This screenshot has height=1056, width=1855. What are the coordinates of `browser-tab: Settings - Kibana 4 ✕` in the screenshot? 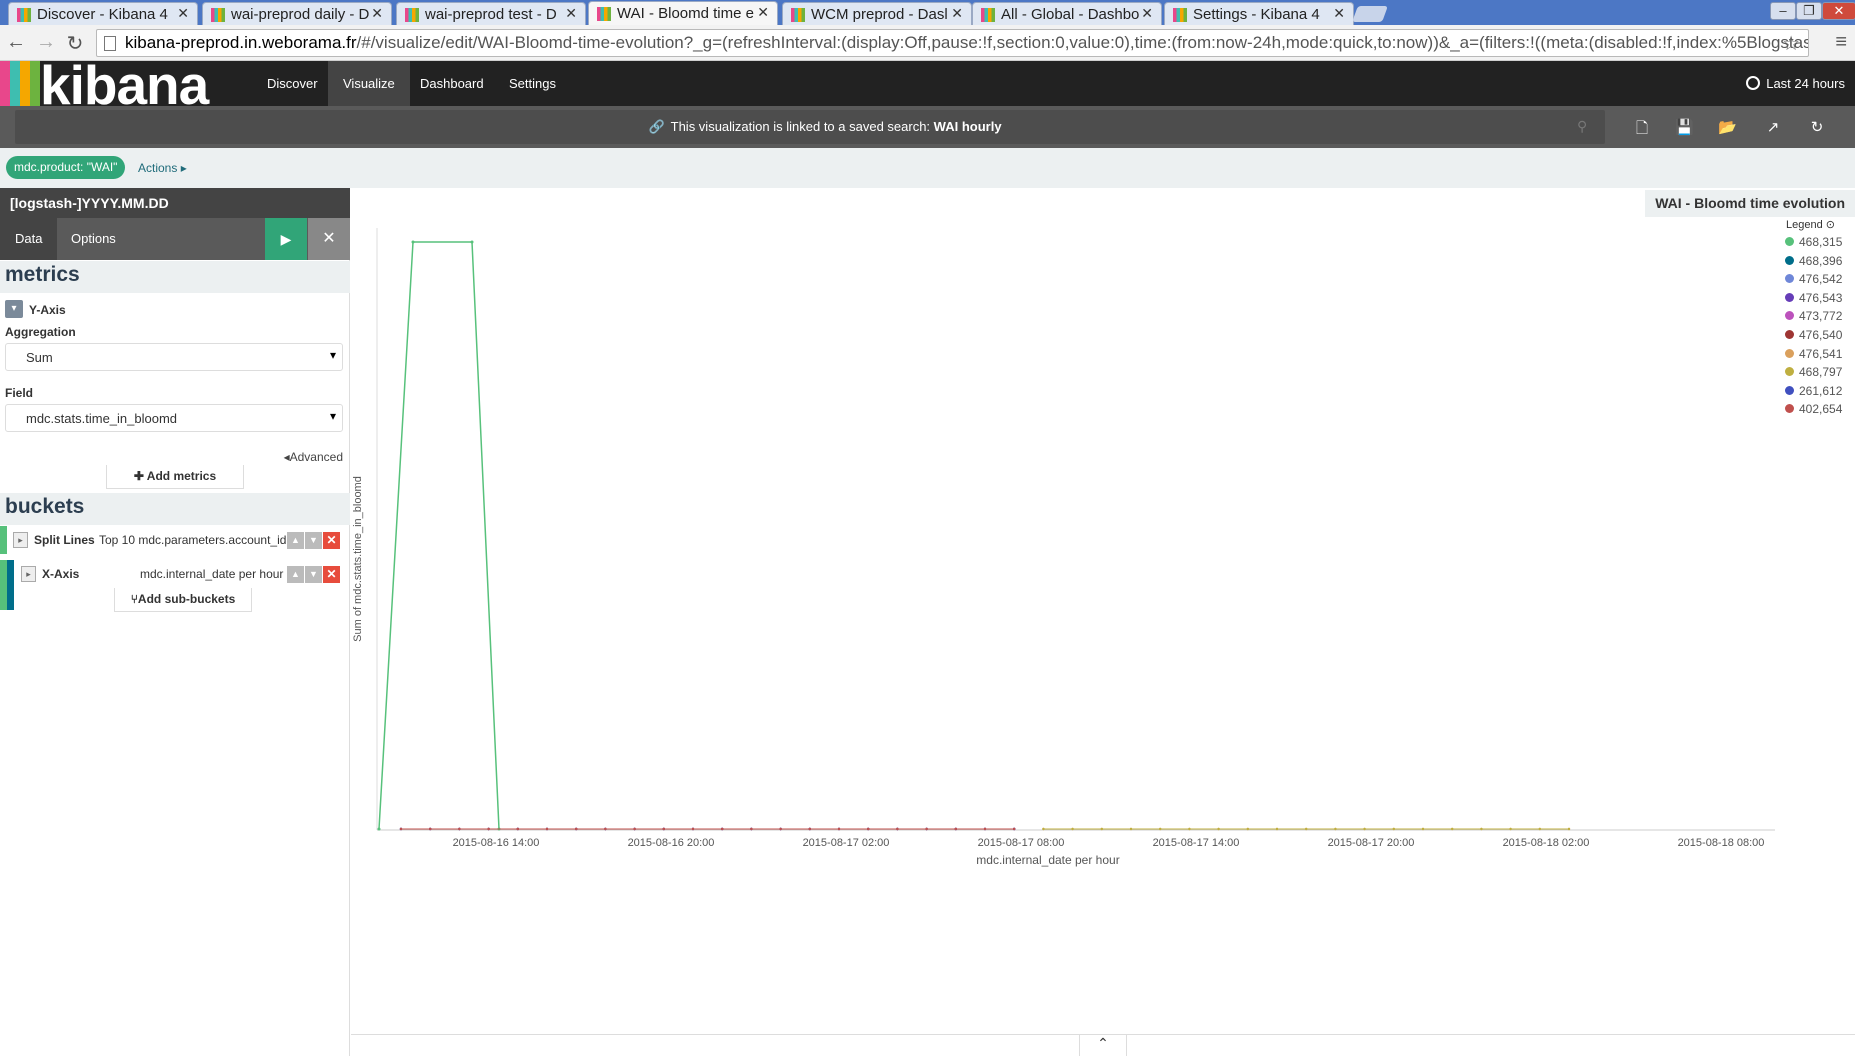 It's located at (1259, 13).